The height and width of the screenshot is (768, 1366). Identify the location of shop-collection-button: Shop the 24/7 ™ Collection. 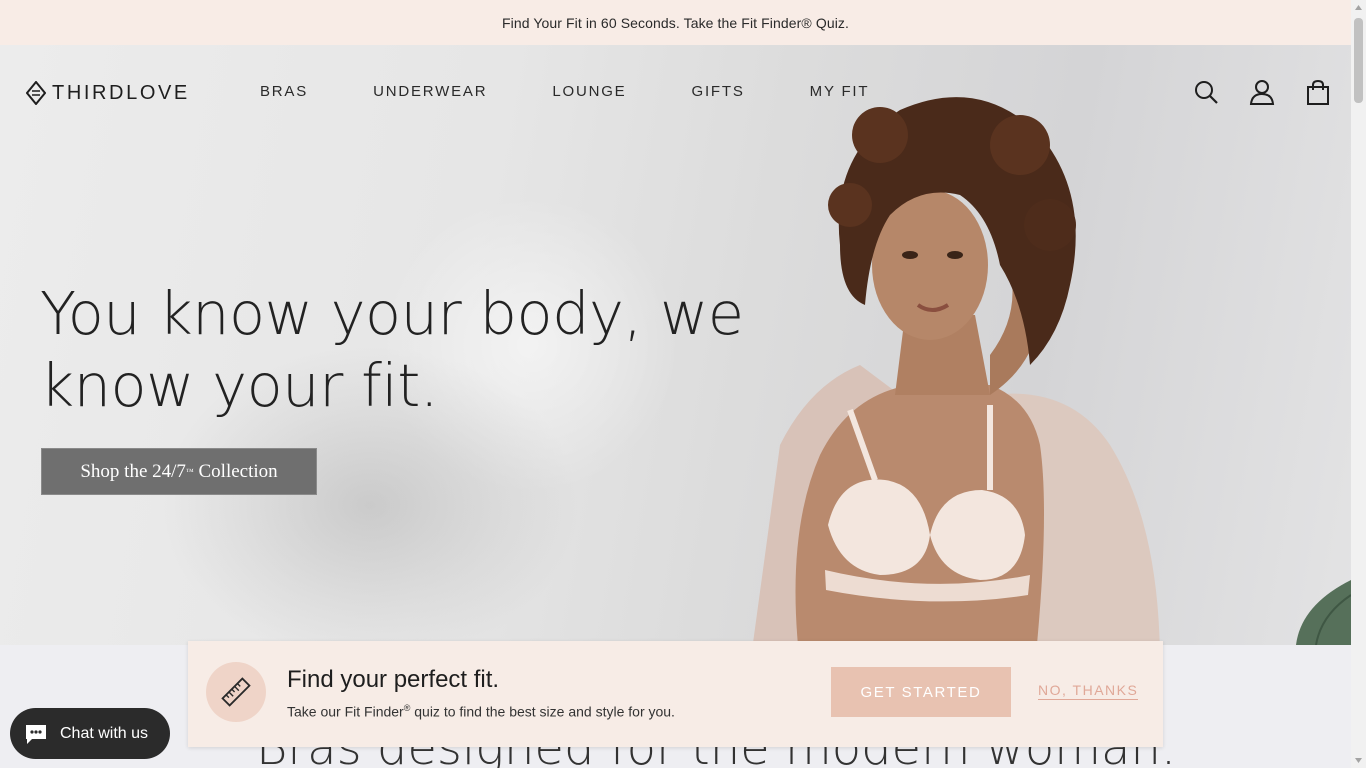
(179, 471).